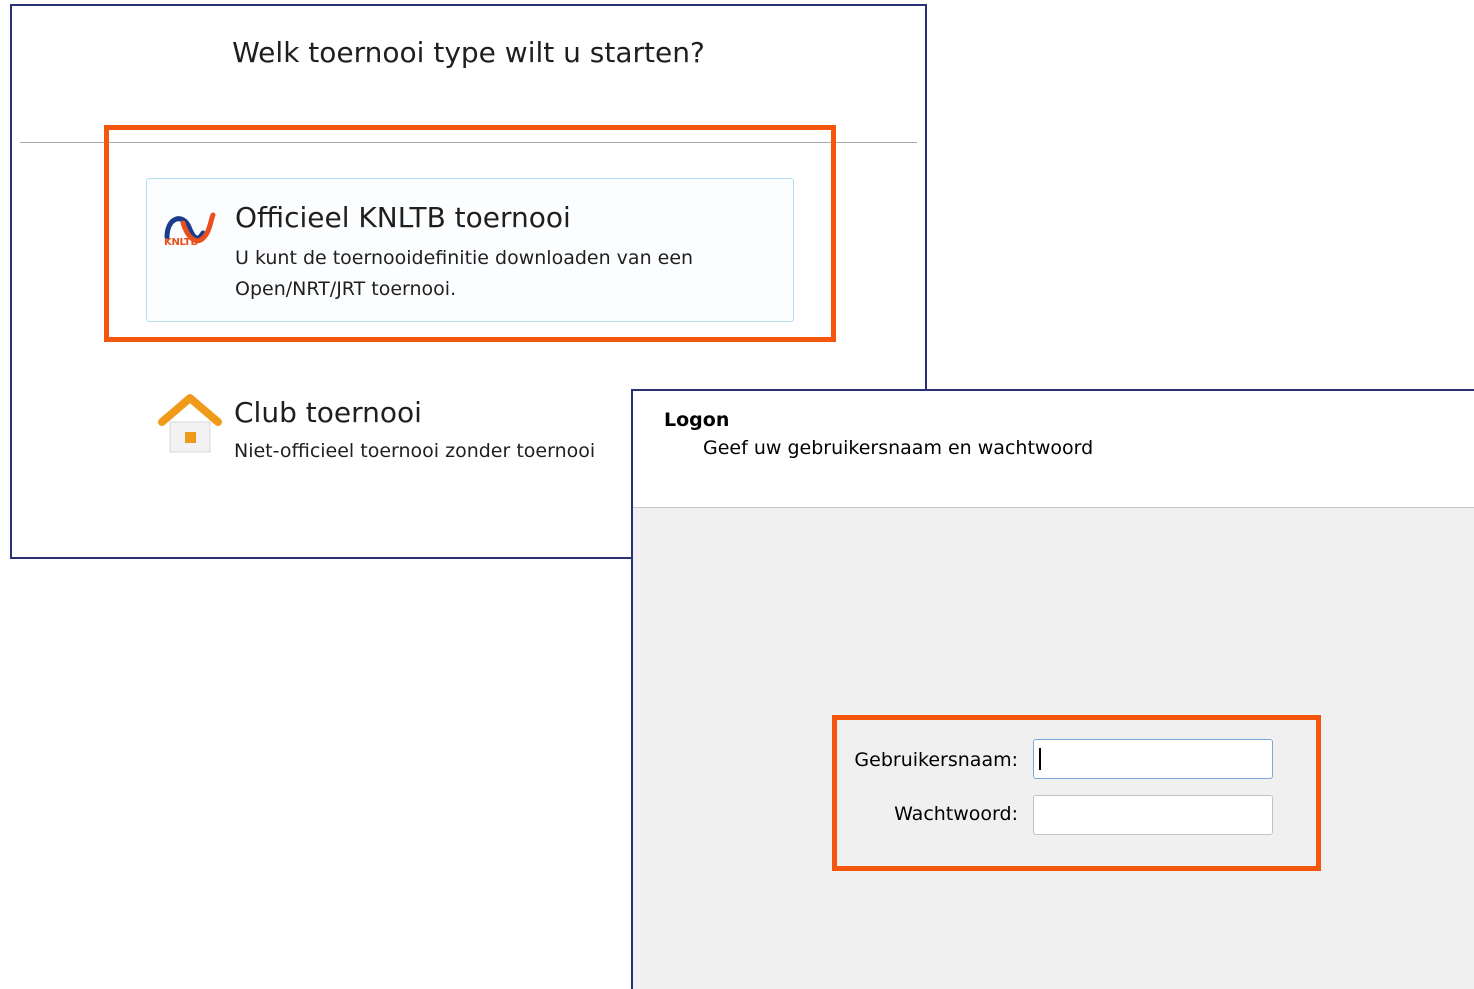 This screenshot has height=989, width=1474. What do you see at coordinates (936, 760) in the screenshot?
I see `username-label: Gebruikersnaam:` at bounding box center [936, 760].